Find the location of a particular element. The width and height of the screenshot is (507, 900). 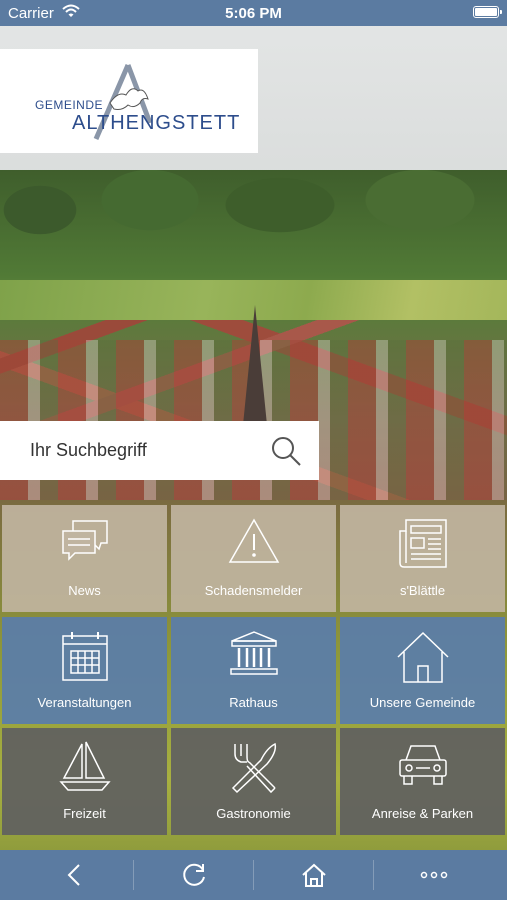

tile-unsere-gemeinde: Unsere Gemeinde is located at coordinates (422, 670).